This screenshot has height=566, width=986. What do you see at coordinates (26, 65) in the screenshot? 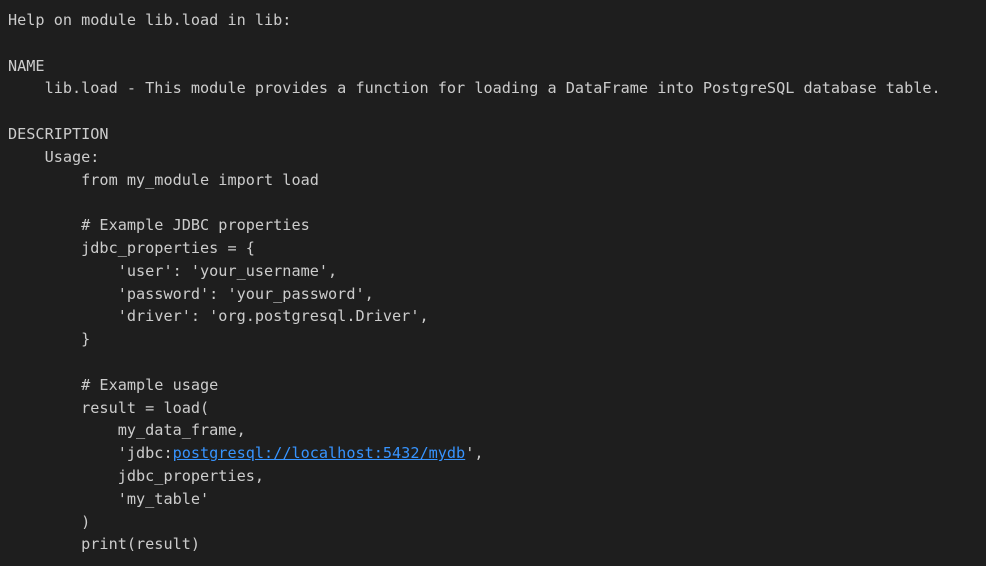
I see `section-heading-name: NAME` at bounding box center [26, 65].